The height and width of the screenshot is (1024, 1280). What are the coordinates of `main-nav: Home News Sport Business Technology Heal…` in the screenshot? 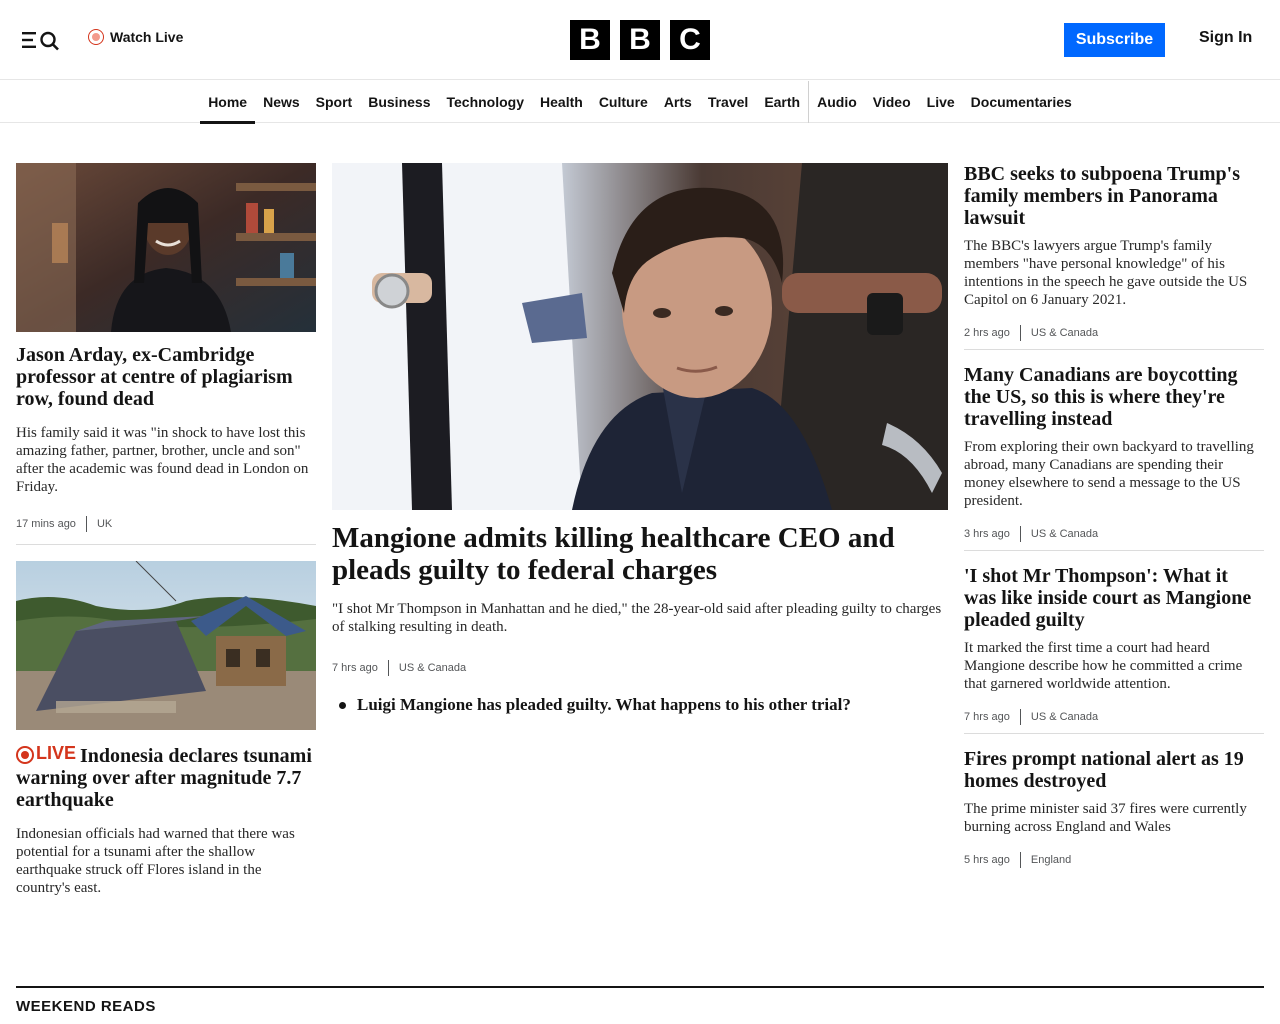 It's located at (640, 102).